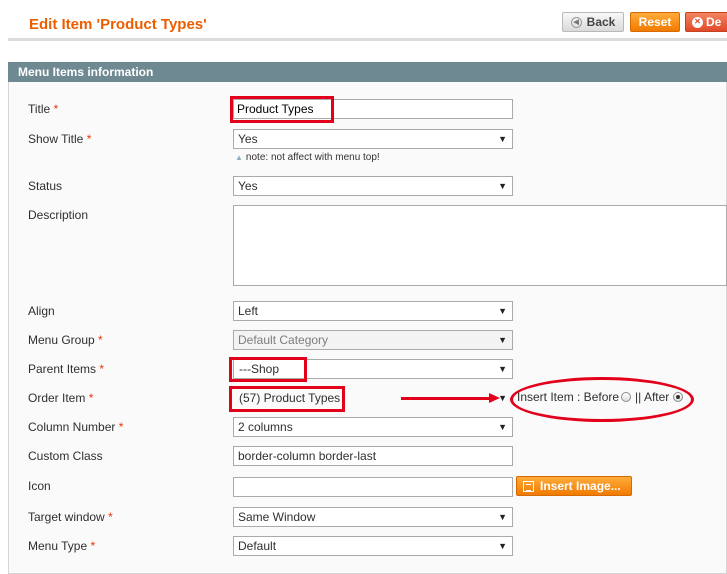  Describe the element at coordinates (268, 369) in the screenshot. I see `parent-items-highlight-box` at that location.